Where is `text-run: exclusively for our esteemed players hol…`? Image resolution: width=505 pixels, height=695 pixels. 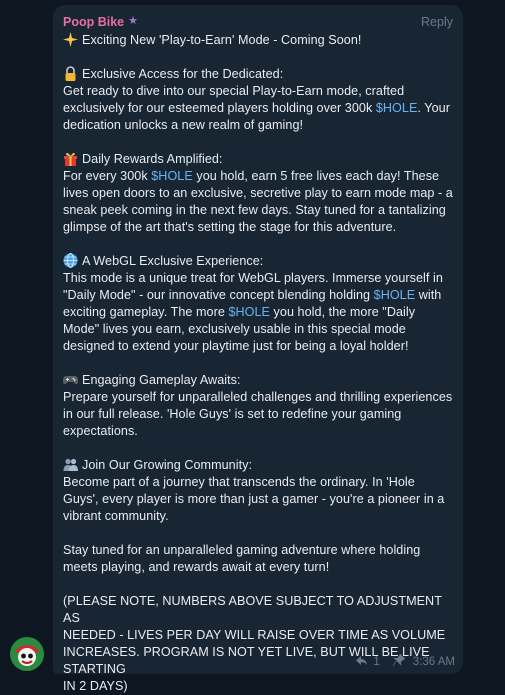 text-run: exclusively for our esteemed players hol… is located at coordinates (219, 108).